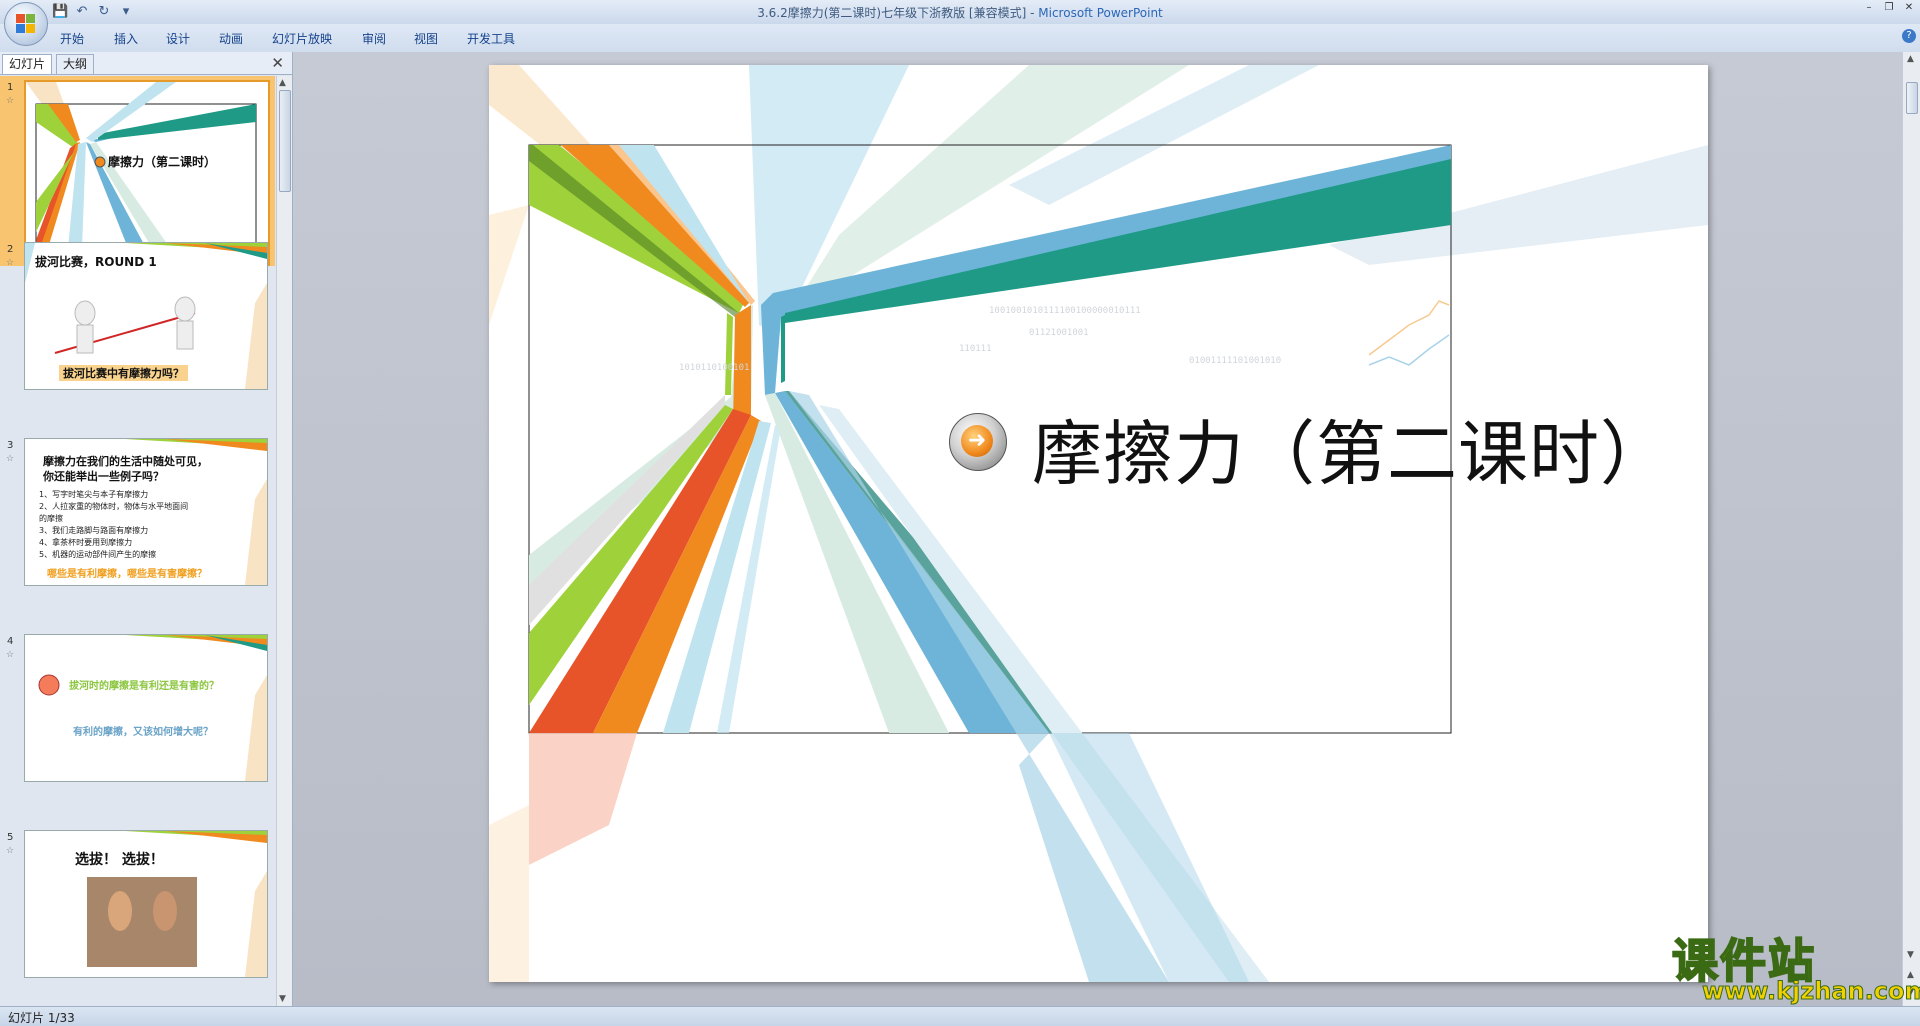 The width and height of the screenshot is (1920, 1026). I want to click on tab-outline: 大纲, so click(75, 64).